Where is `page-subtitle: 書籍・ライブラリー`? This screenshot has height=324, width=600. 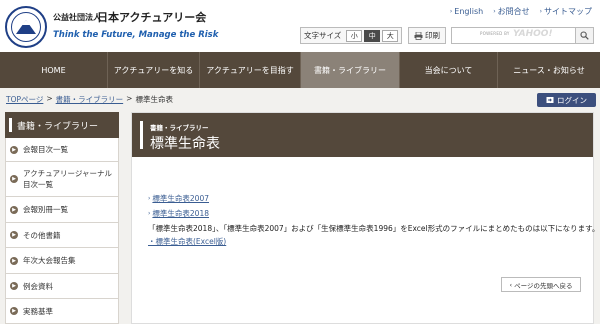
page-subtitle: 書籍・ライブラリー is located at coordinates (179, 128).